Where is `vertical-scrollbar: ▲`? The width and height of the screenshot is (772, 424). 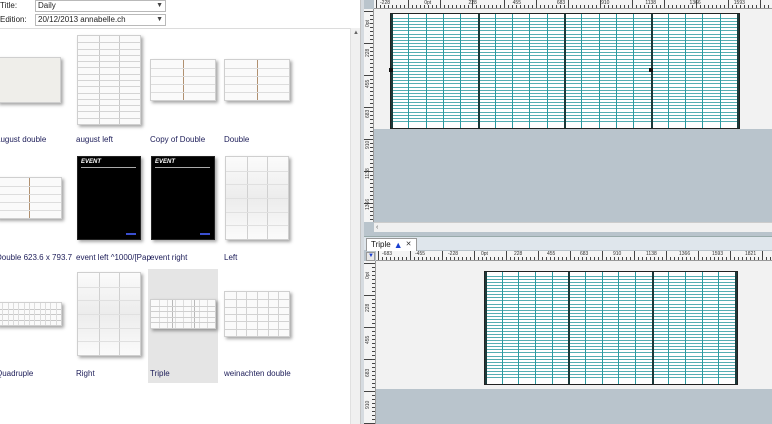 vertical-scrollbar: ▲ is located at coordinates (355, 226).